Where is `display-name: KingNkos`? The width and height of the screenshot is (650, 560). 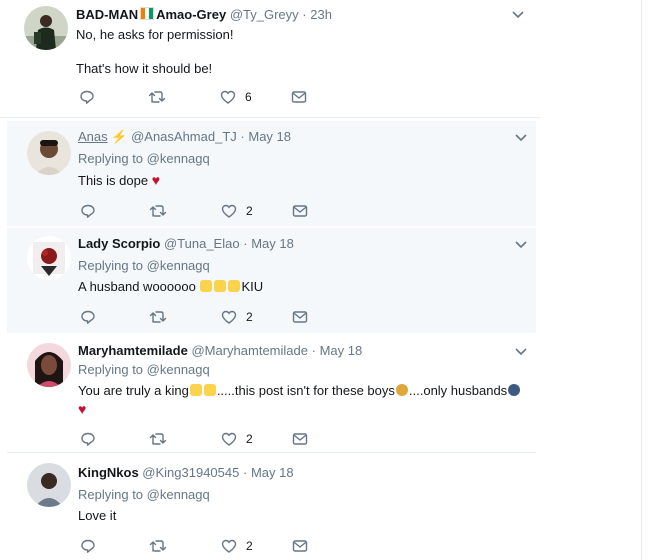 display-name: KingNkos is located at coordinates (108, 472).